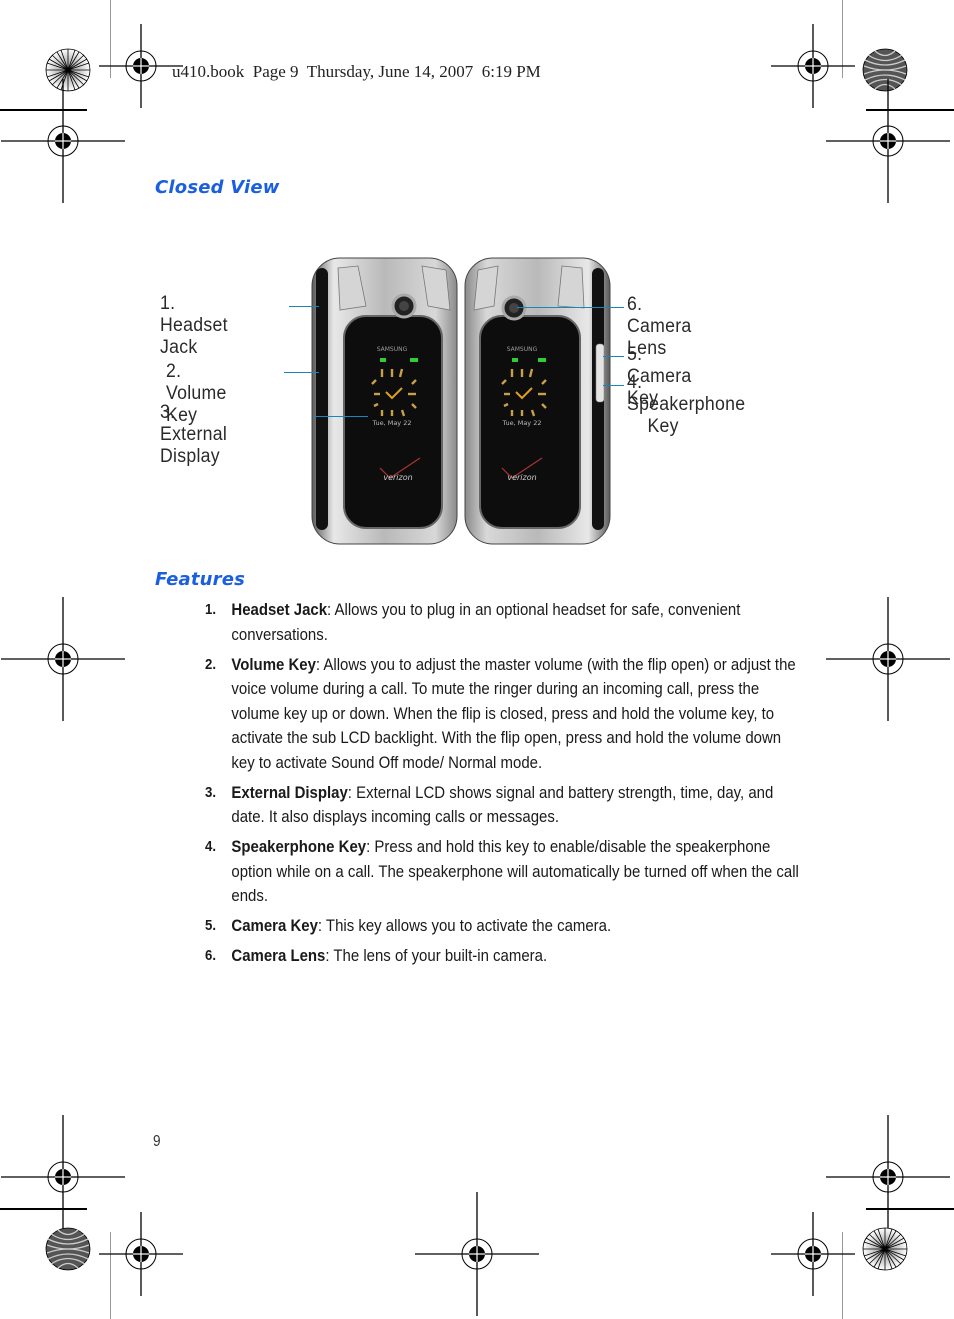 The image size is (954, 1319). What do you see at coordinates (200, 579) in the screenshot?
I see `section-heading-features: Features` at bounding box center [200, 579].